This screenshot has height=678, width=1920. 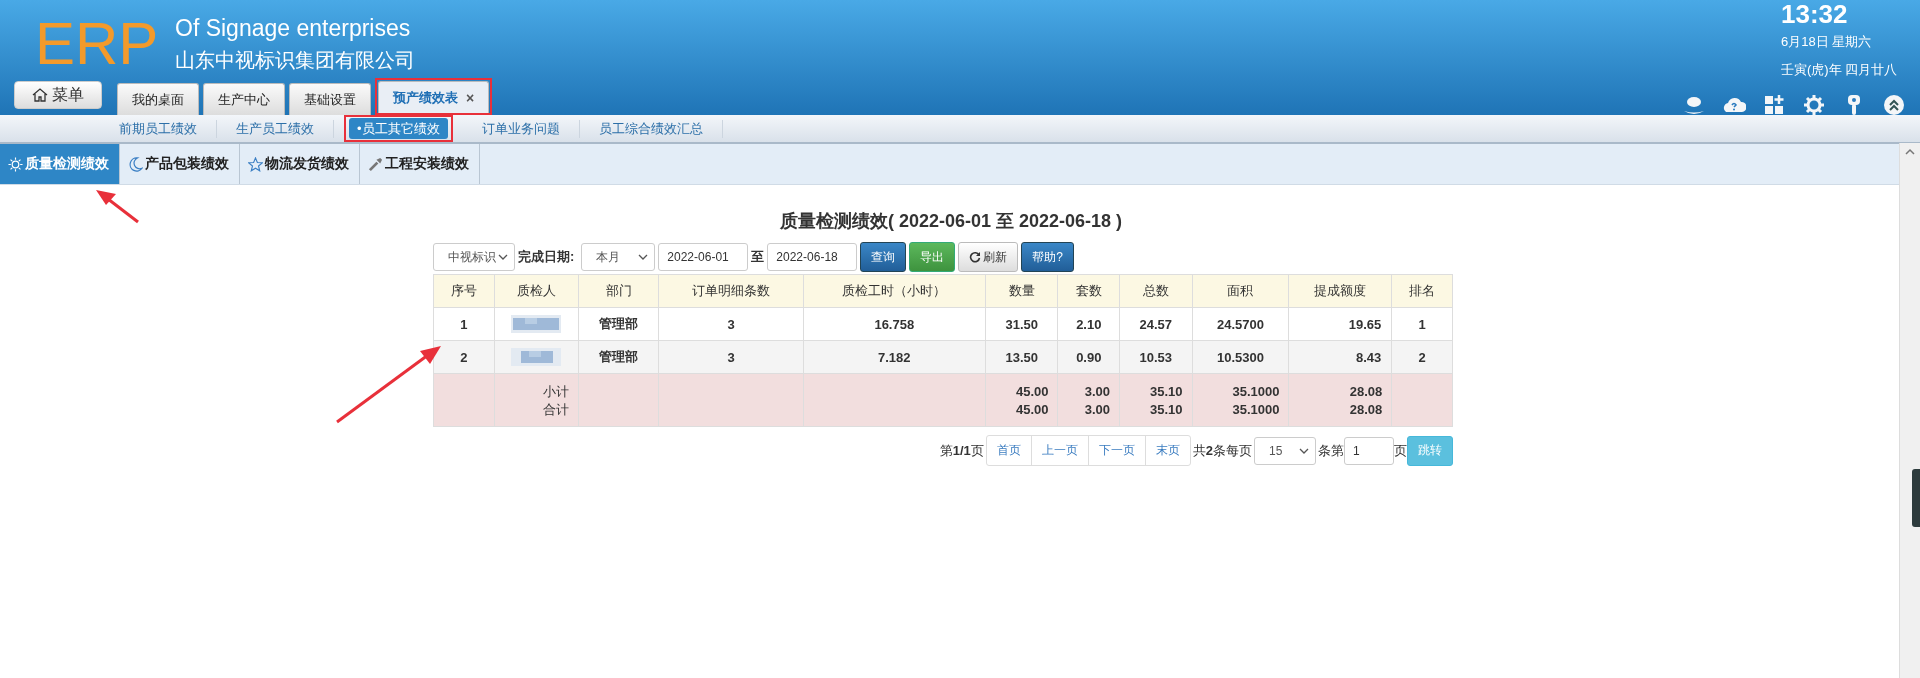 What do you see at coordinates (1840, 70) in the screenshot?
I see `lunar-date: 壬寅(虎)年 四月廿八` at bounding box center [1840, 70].